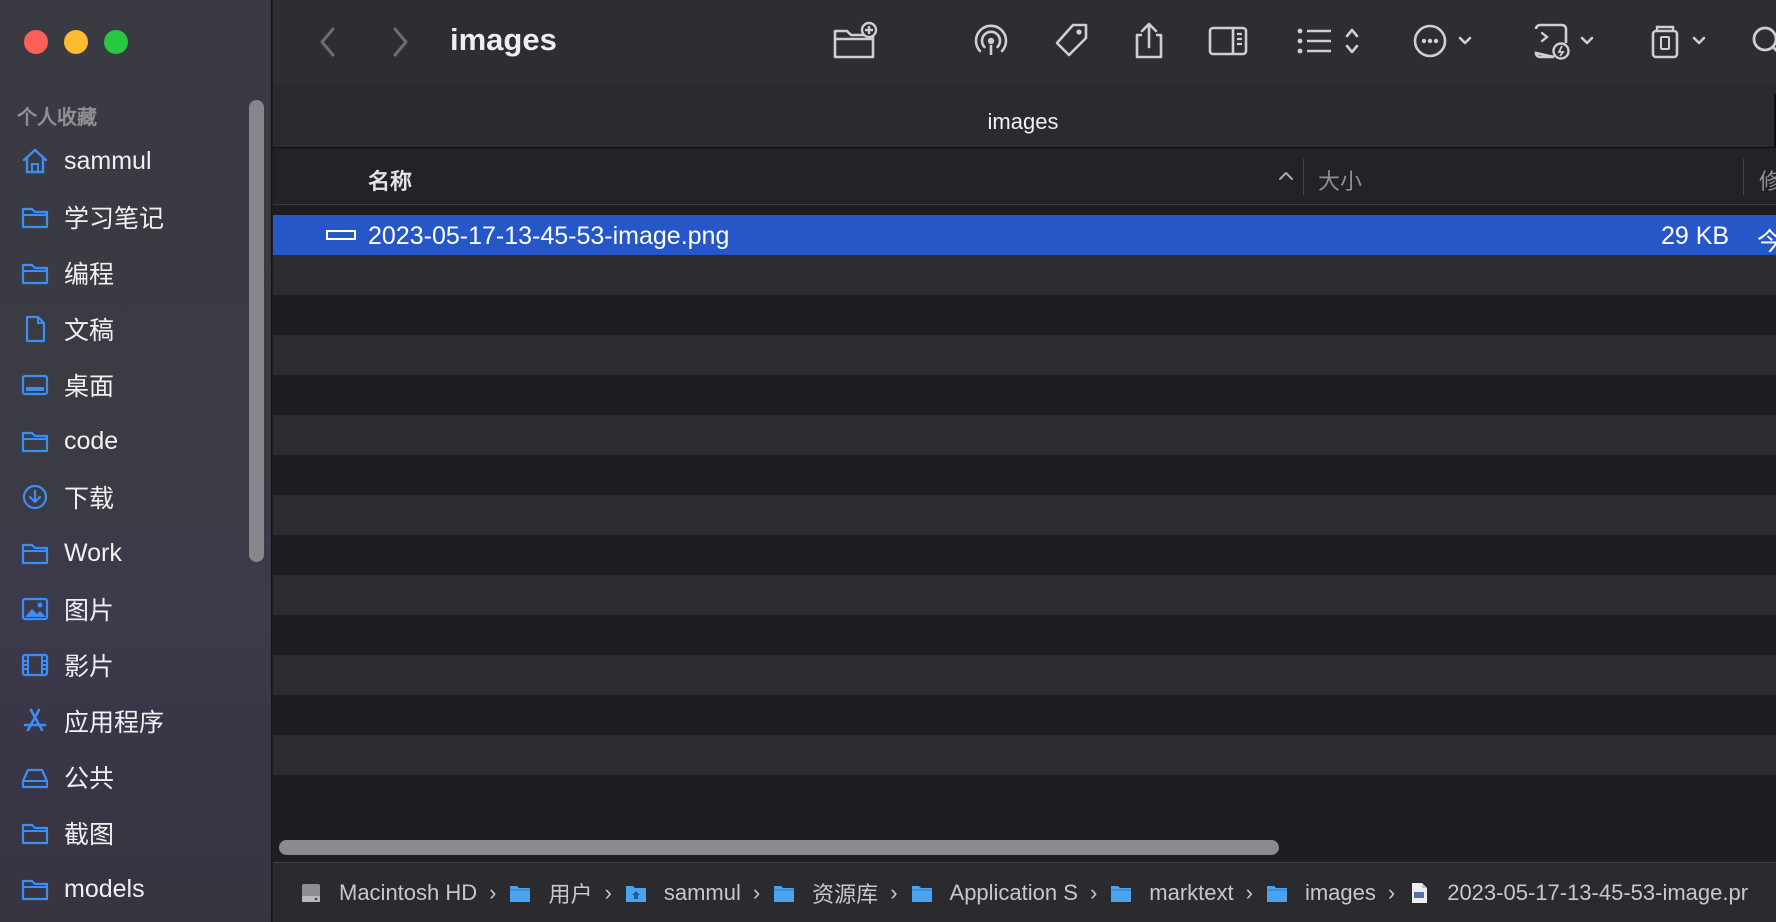  I want to click on path-item: marktext, so click(1171, 892).